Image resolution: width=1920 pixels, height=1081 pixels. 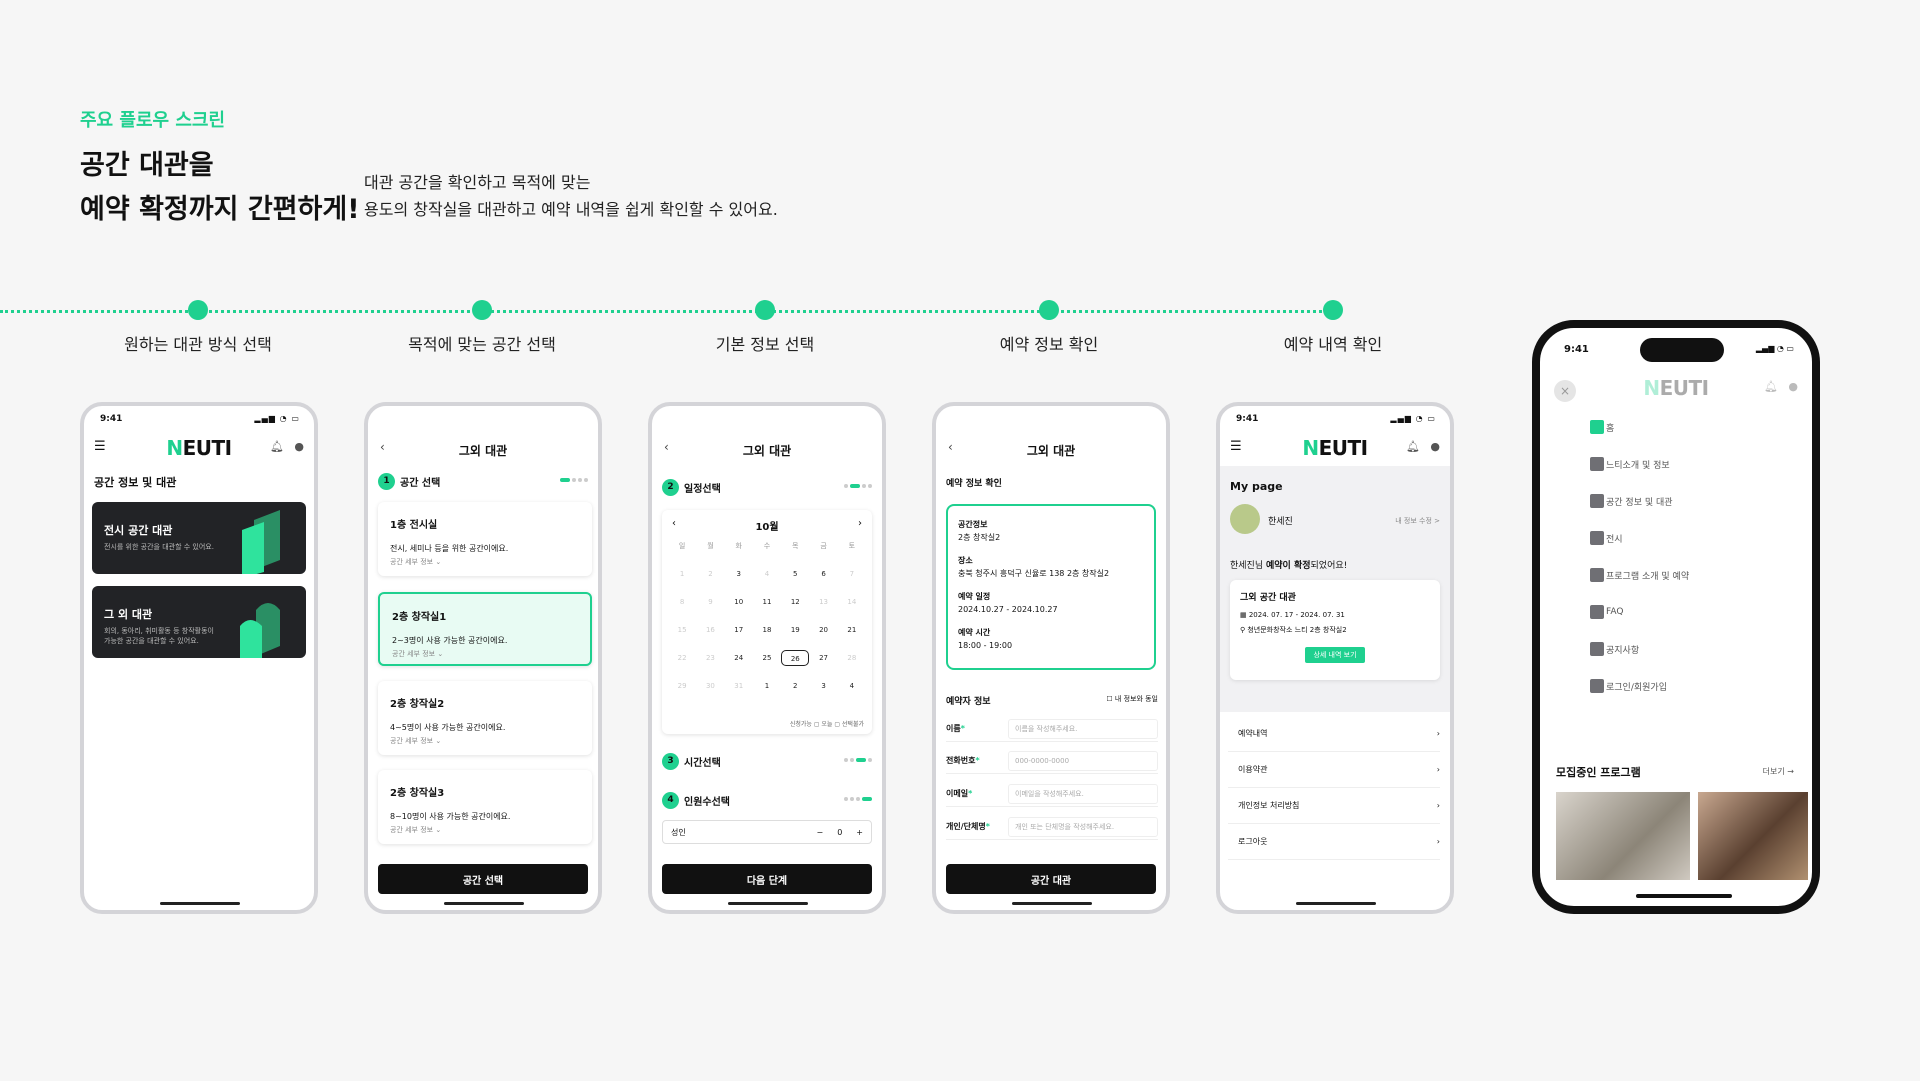 What do you see at coordinates (682, 630) in the screenshot?
I see `calendar-day: 15` at bounding box center [682, 630].